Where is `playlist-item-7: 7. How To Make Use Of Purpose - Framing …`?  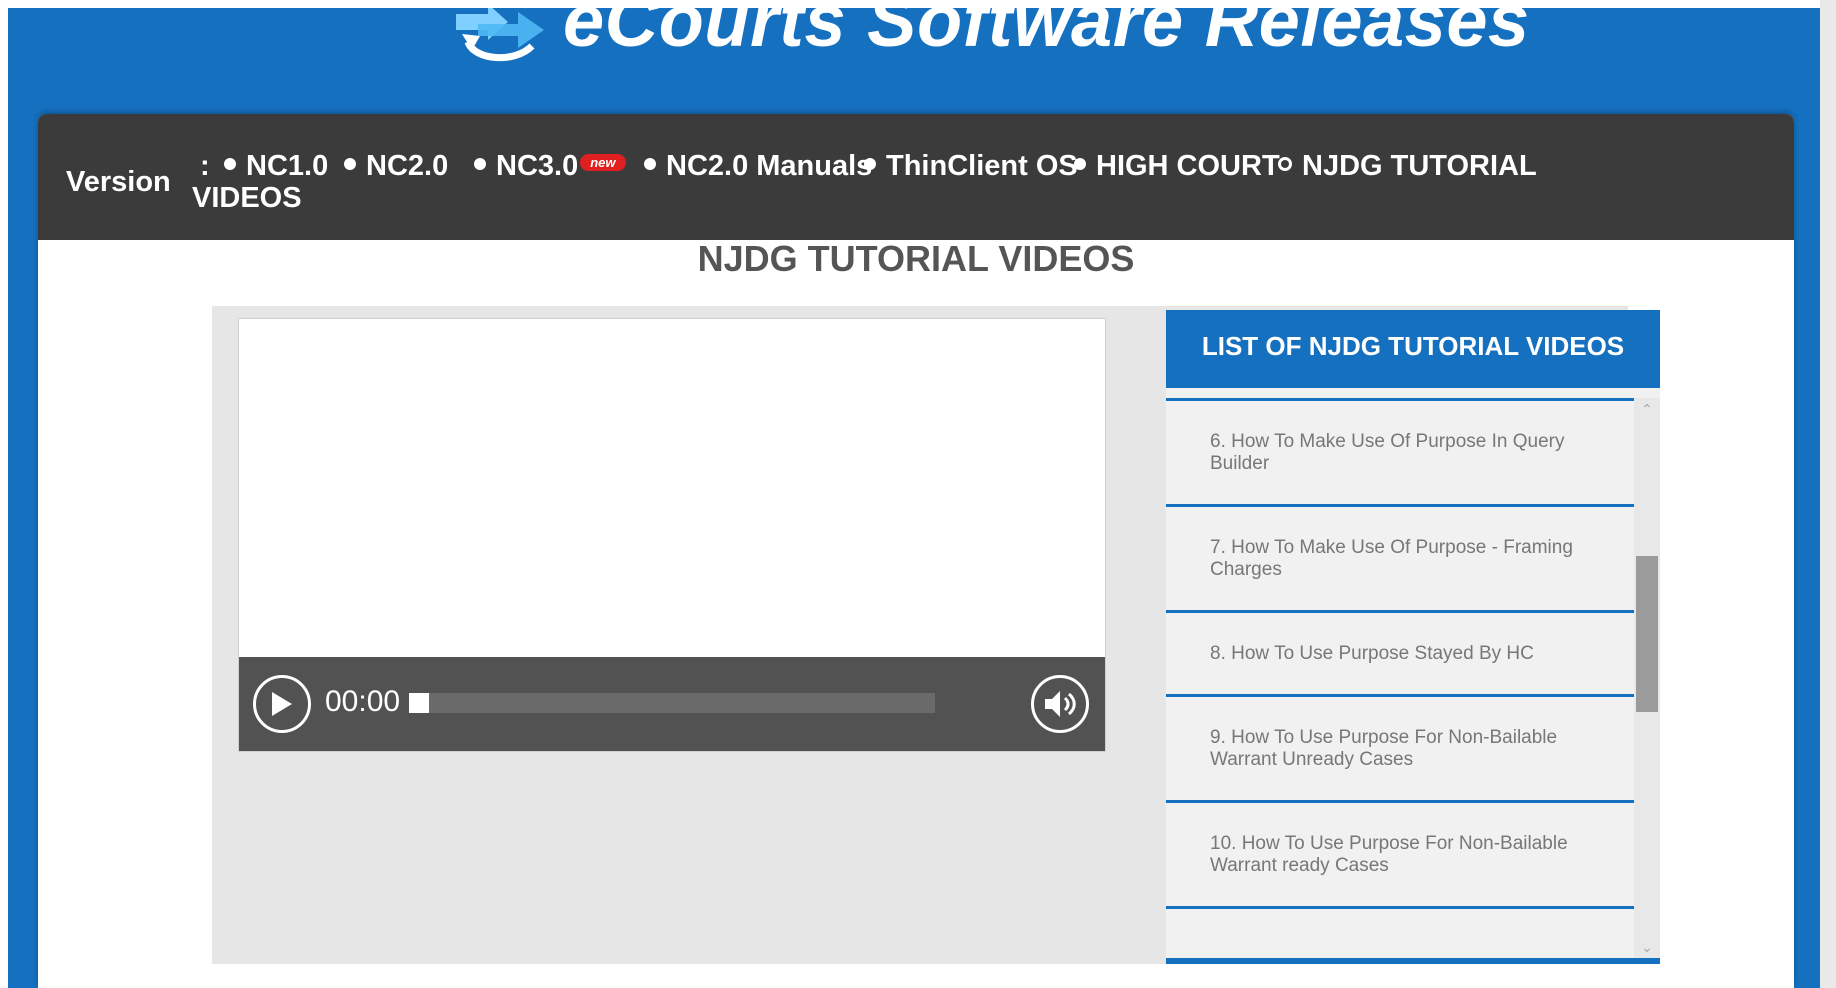
playlist-item-7: 7. How To Make Use Of Purpose - Framing … is located at coordinates (1400, 557).